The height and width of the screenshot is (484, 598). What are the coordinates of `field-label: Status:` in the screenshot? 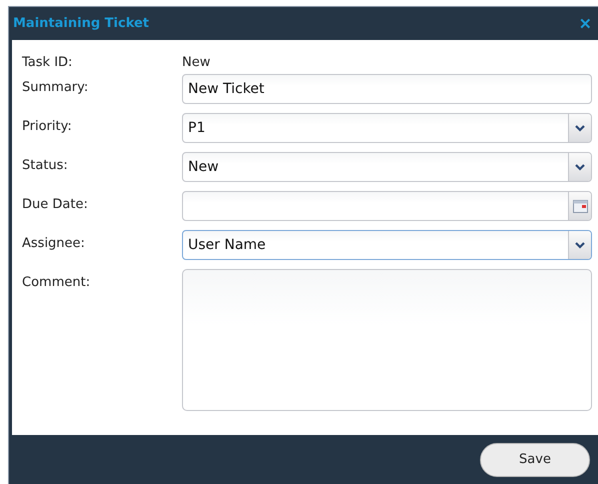 It's located at (45, 165).